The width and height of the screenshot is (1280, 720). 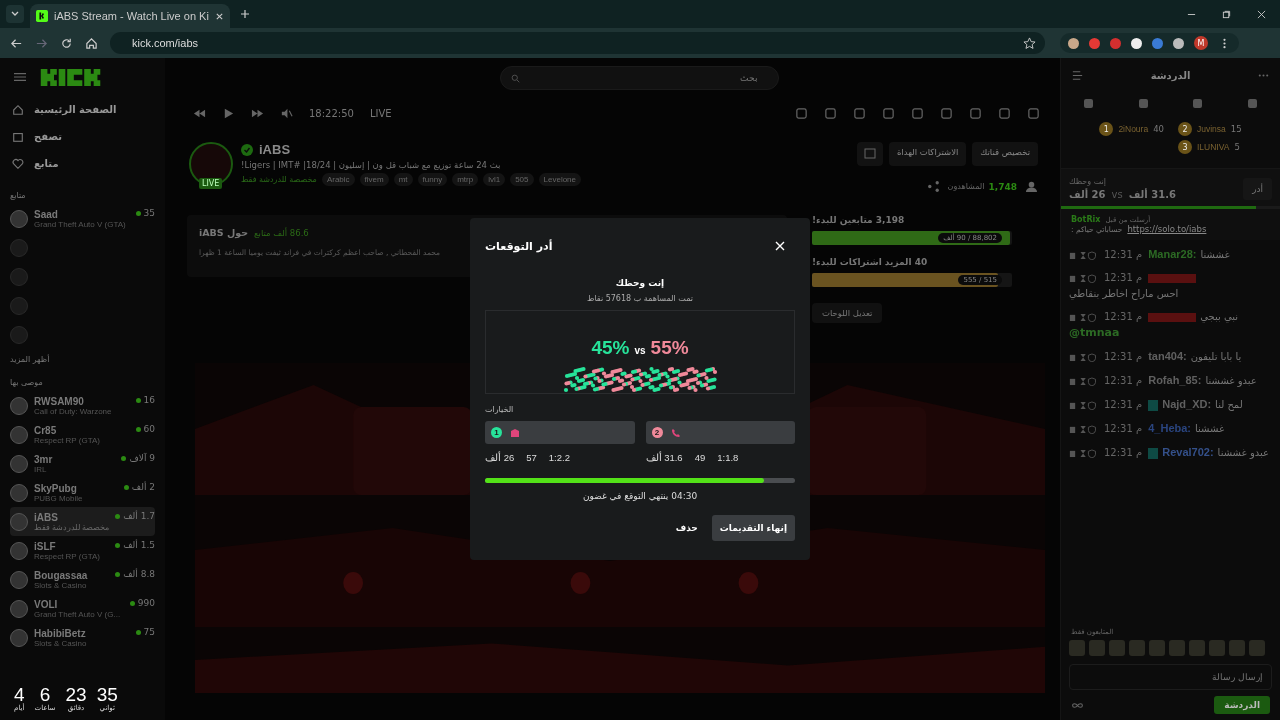 I want to click on live-indicator: LIVE, so click(x=380, y=113).